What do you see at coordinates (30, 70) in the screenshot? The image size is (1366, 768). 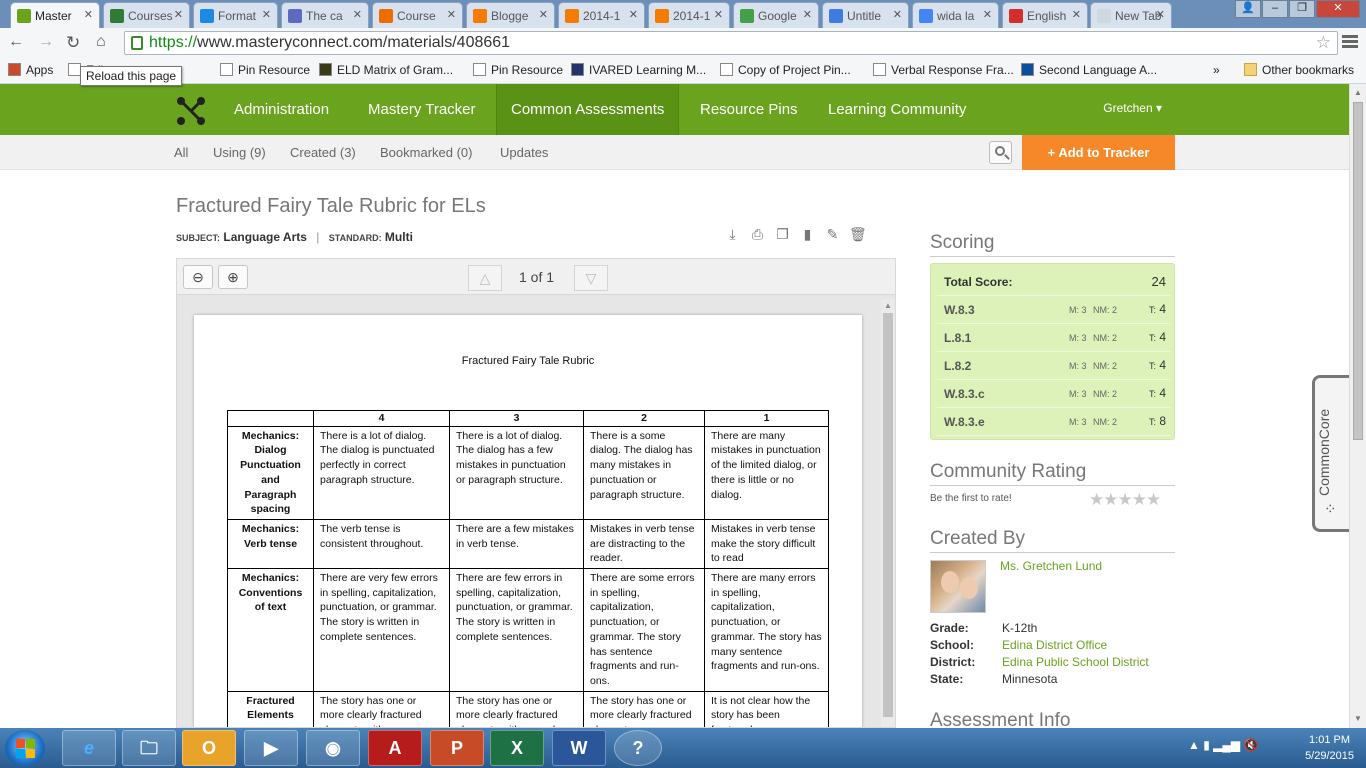 I see `bookmark-item: Apps` at bounding box center [30, 70].